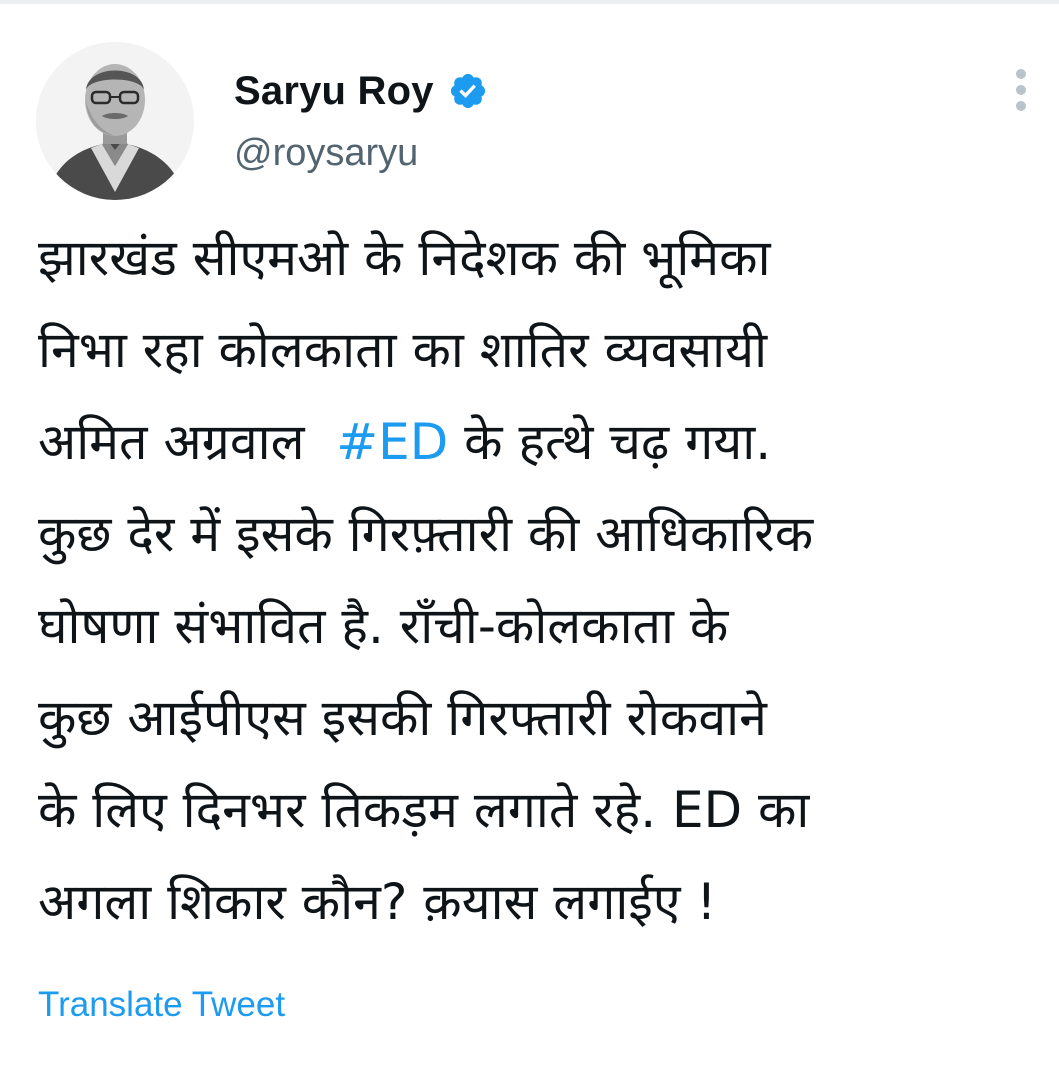 This screenshot has width=1059, height=1066. I want to click on more-options-icon, so click(1021, 90).